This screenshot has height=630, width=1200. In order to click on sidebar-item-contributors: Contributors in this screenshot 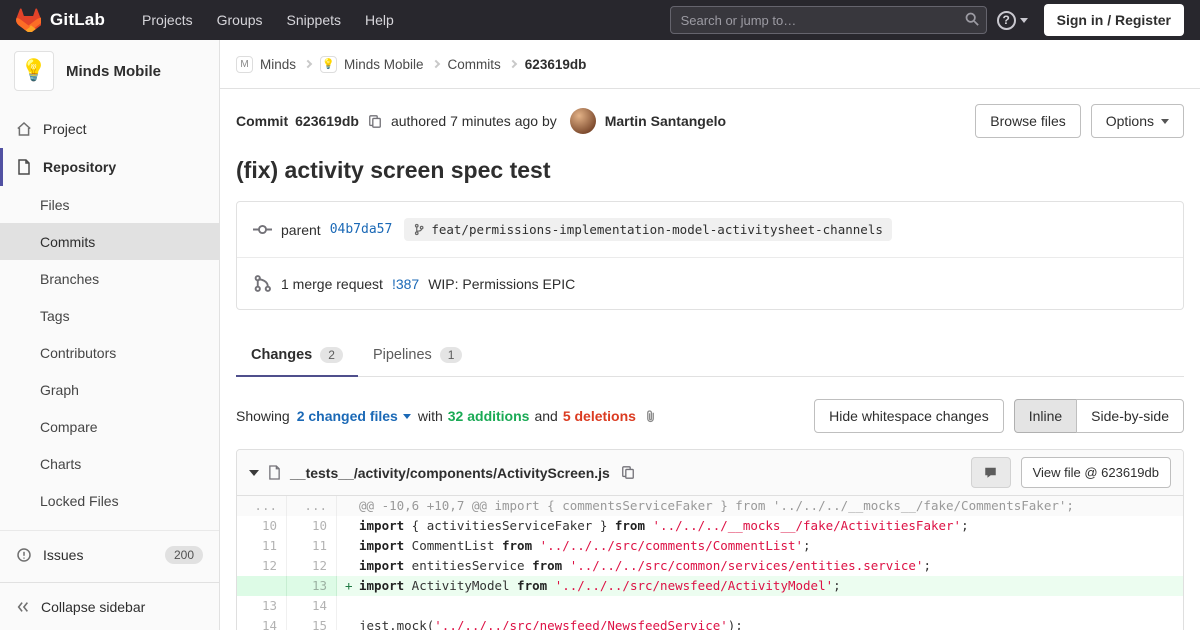, I will do `click(109, 352)`.